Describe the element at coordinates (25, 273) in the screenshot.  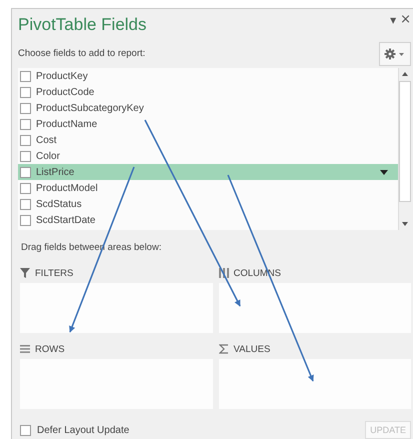
I see `filter-icon` at that location.